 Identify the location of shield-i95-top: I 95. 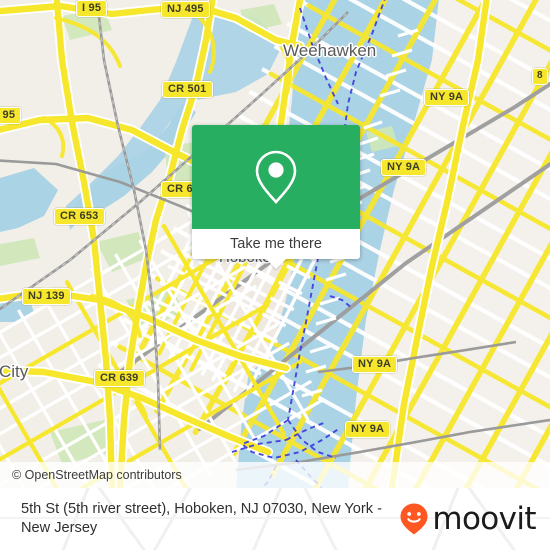
(92, 8).